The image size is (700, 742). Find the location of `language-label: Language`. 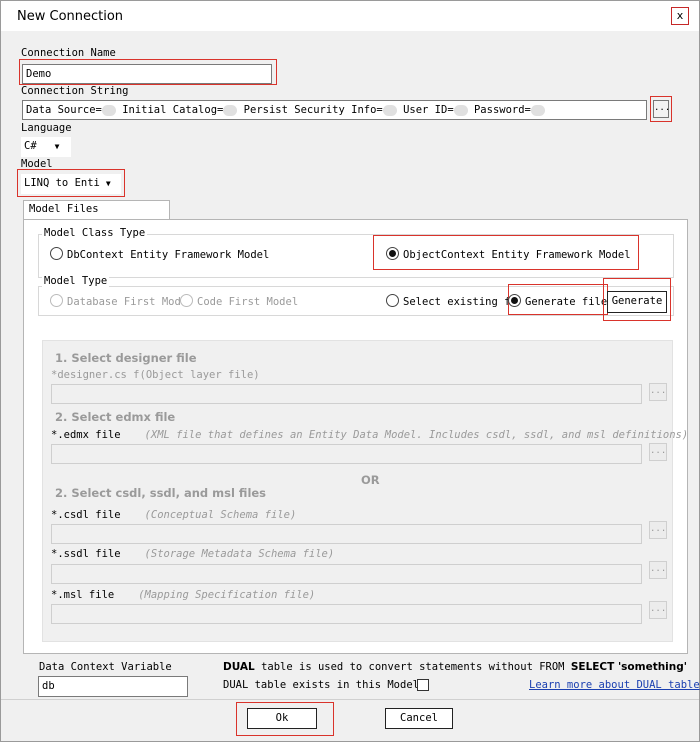

language-label: Language is located at coordinates (46, 128).